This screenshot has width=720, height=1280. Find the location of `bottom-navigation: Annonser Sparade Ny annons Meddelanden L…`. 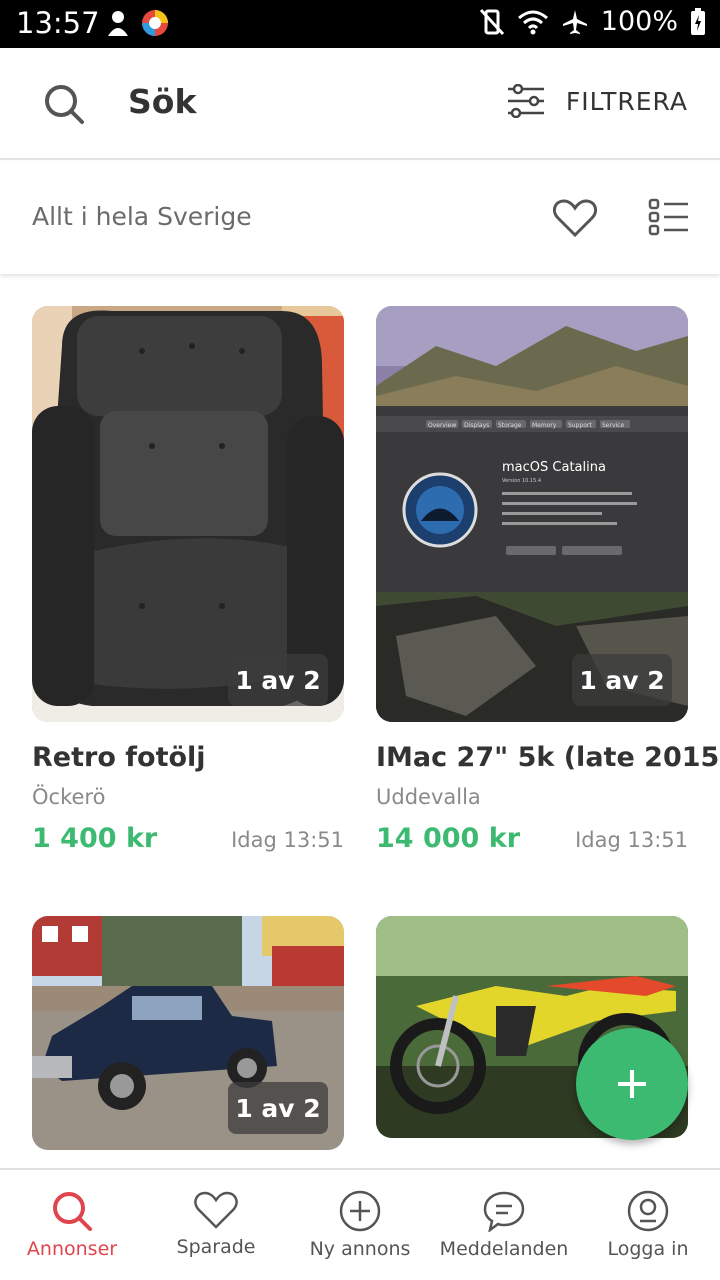

bottom-navigation: Annonser Sparade Ny annons Meddelanden L… is located at coordinates (360, 1224).